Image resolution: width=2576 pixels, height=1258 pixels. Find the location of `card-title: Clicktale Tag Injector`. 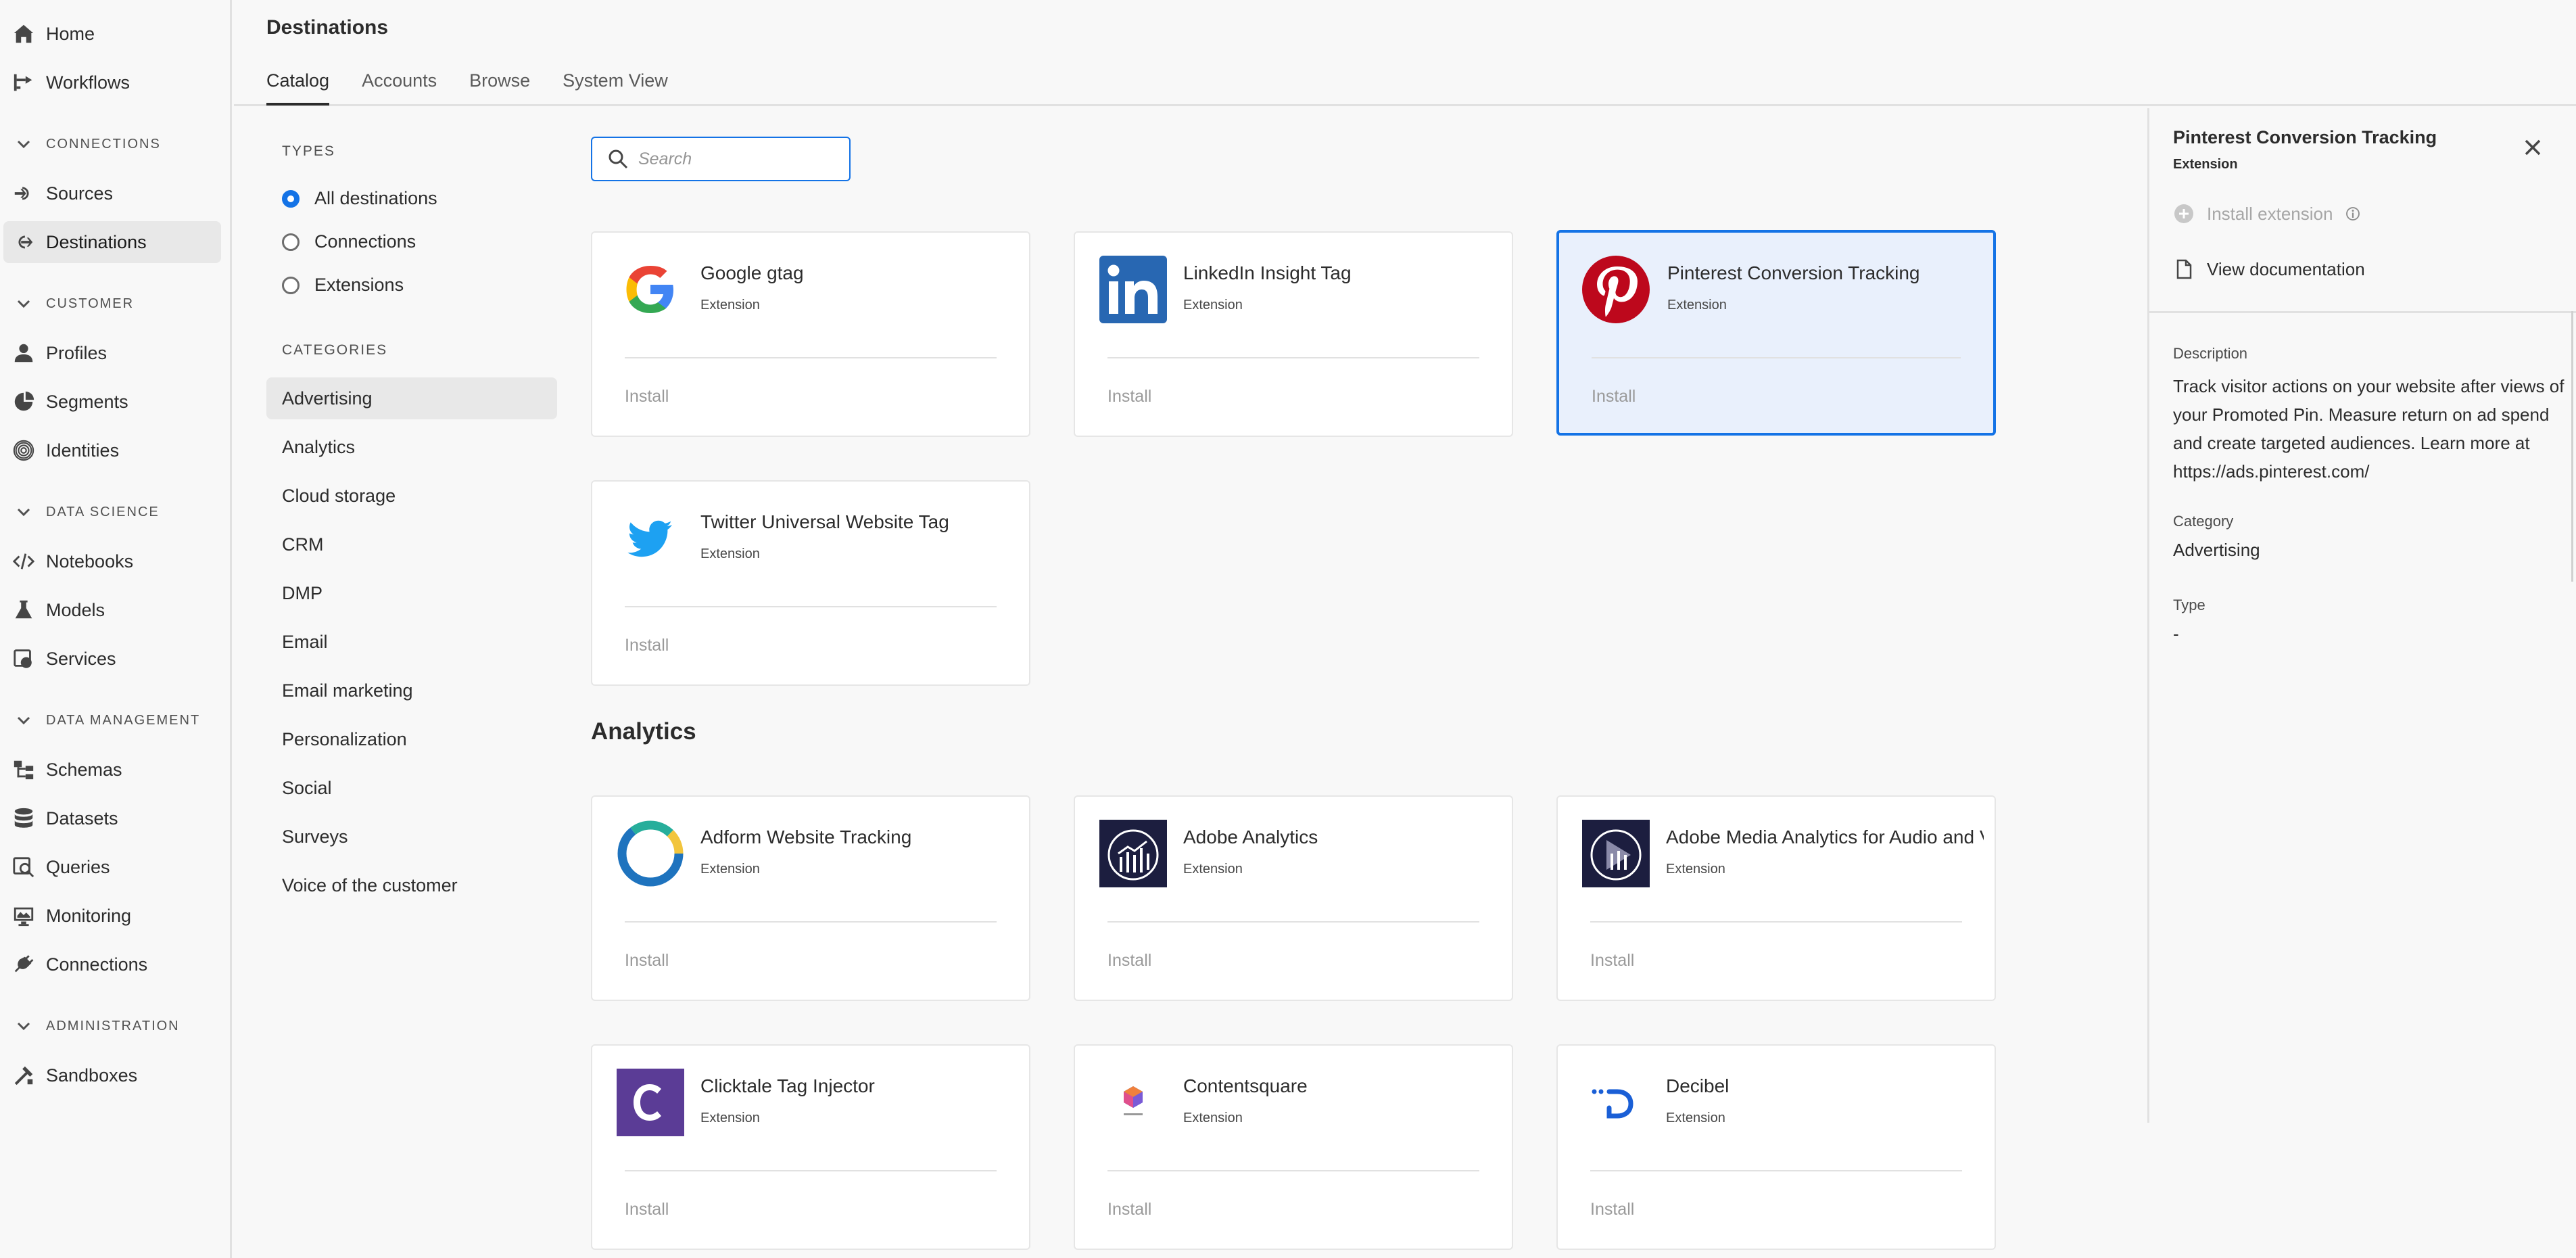

card-title: Clicktale Tag Injector is located at coordinates (787, 1085).